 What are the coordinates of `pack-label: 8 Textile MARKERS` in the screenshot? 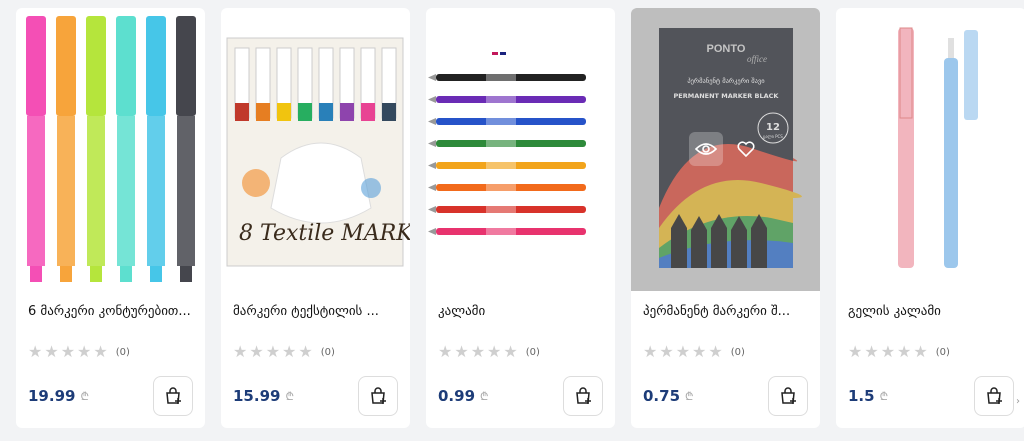 It's located at (324, 233).